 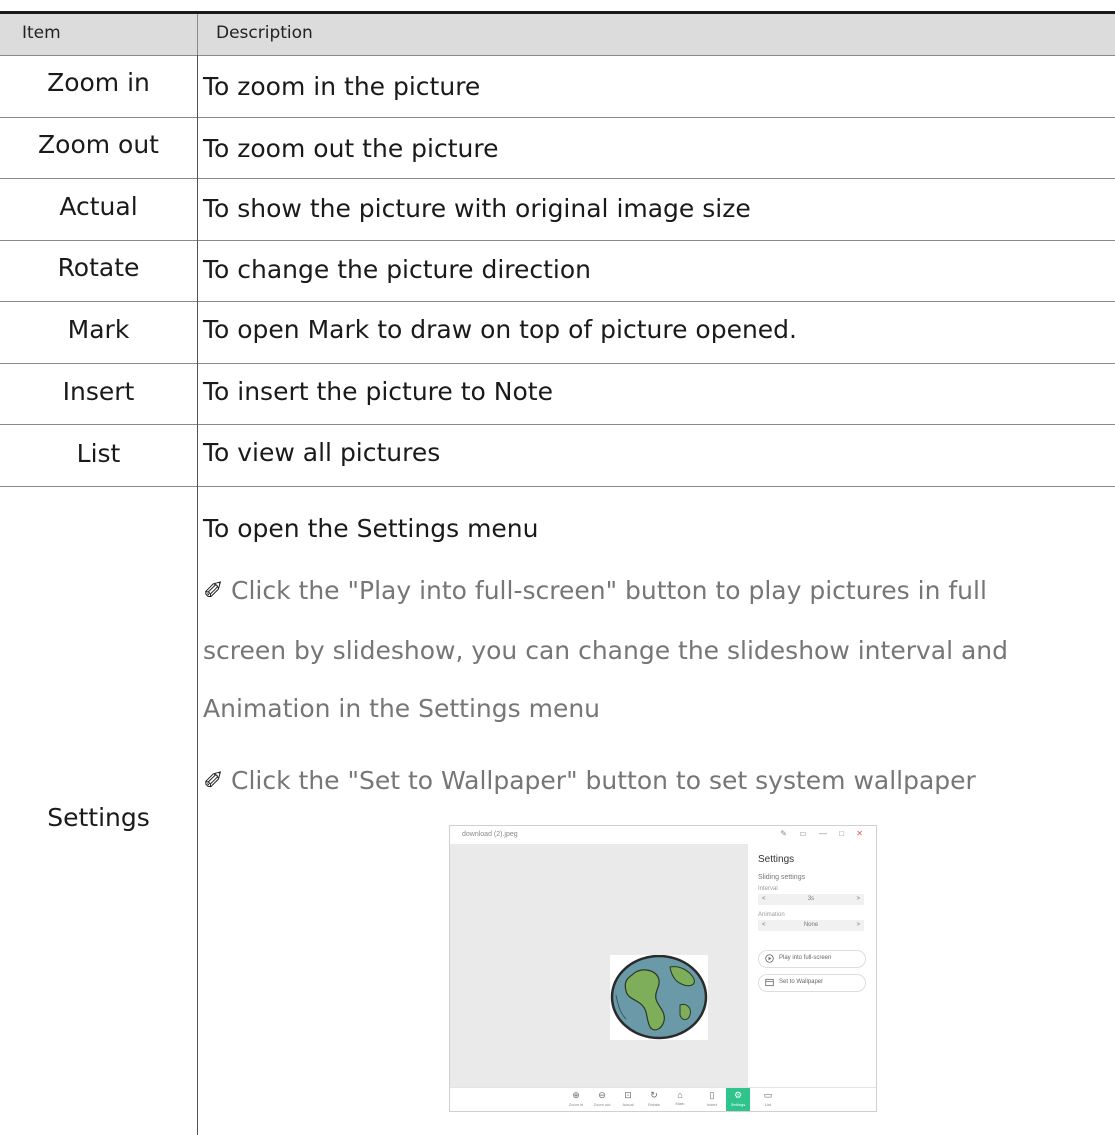 What do you see at coordinates (768, 889) in the screenshot?
I see `interval-label: Interval` at bounding box center [768, 889].